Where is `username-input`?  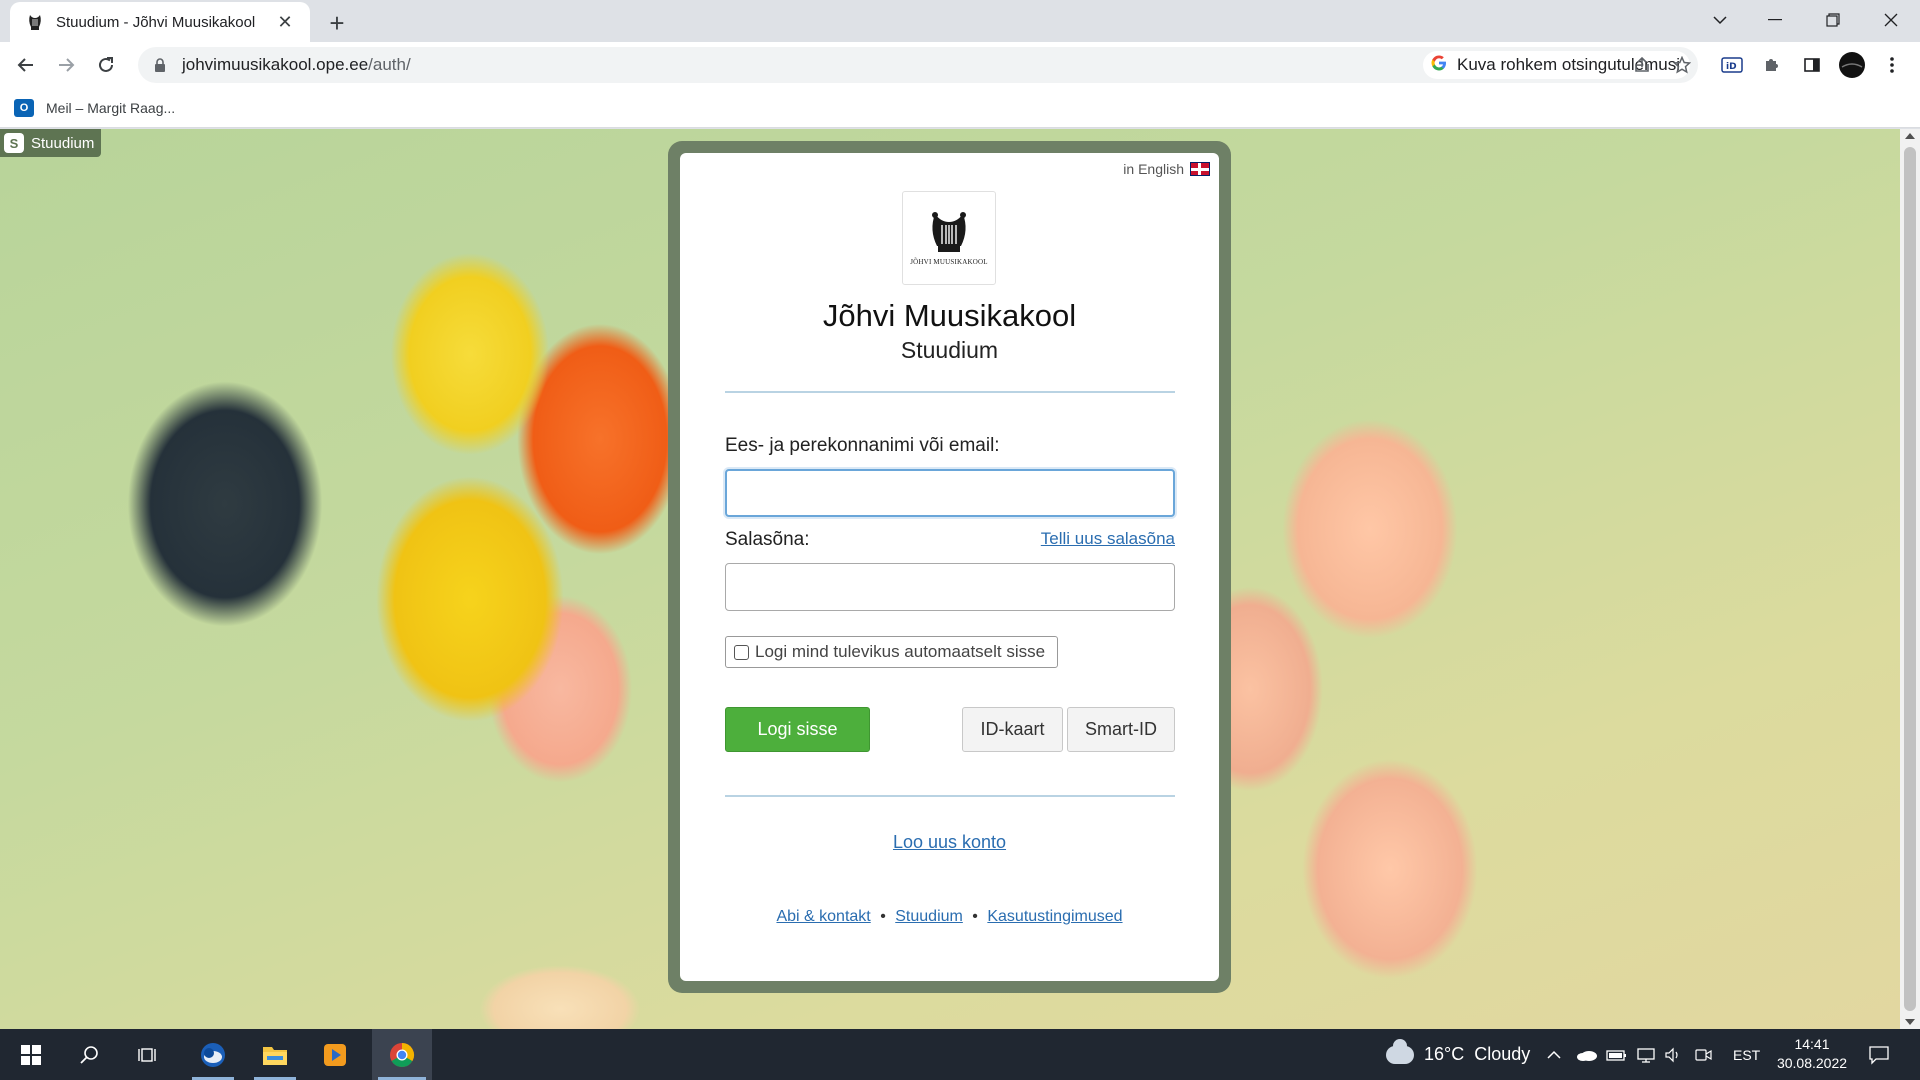 username-input is located at coordinates (950, 493).